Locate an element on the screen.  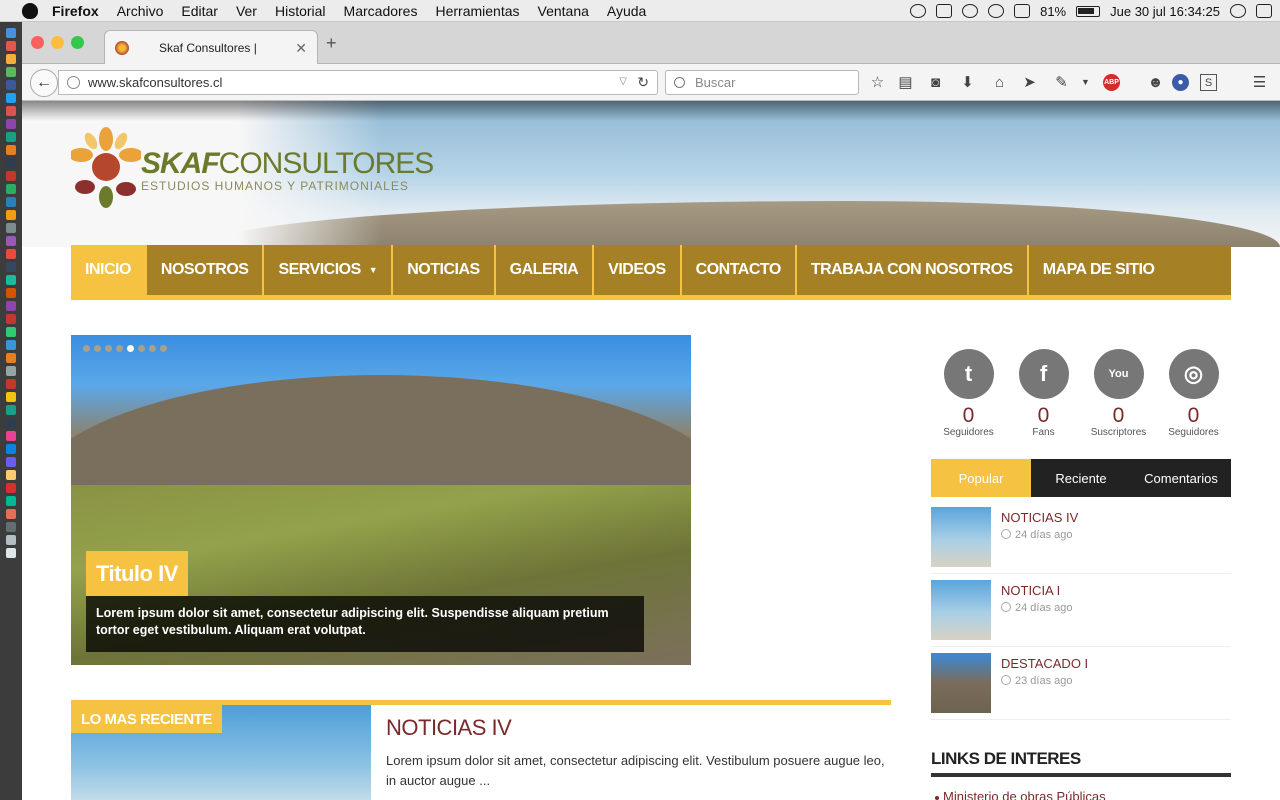
search-placeholder: Buscar is located at coordinates (715, 82).